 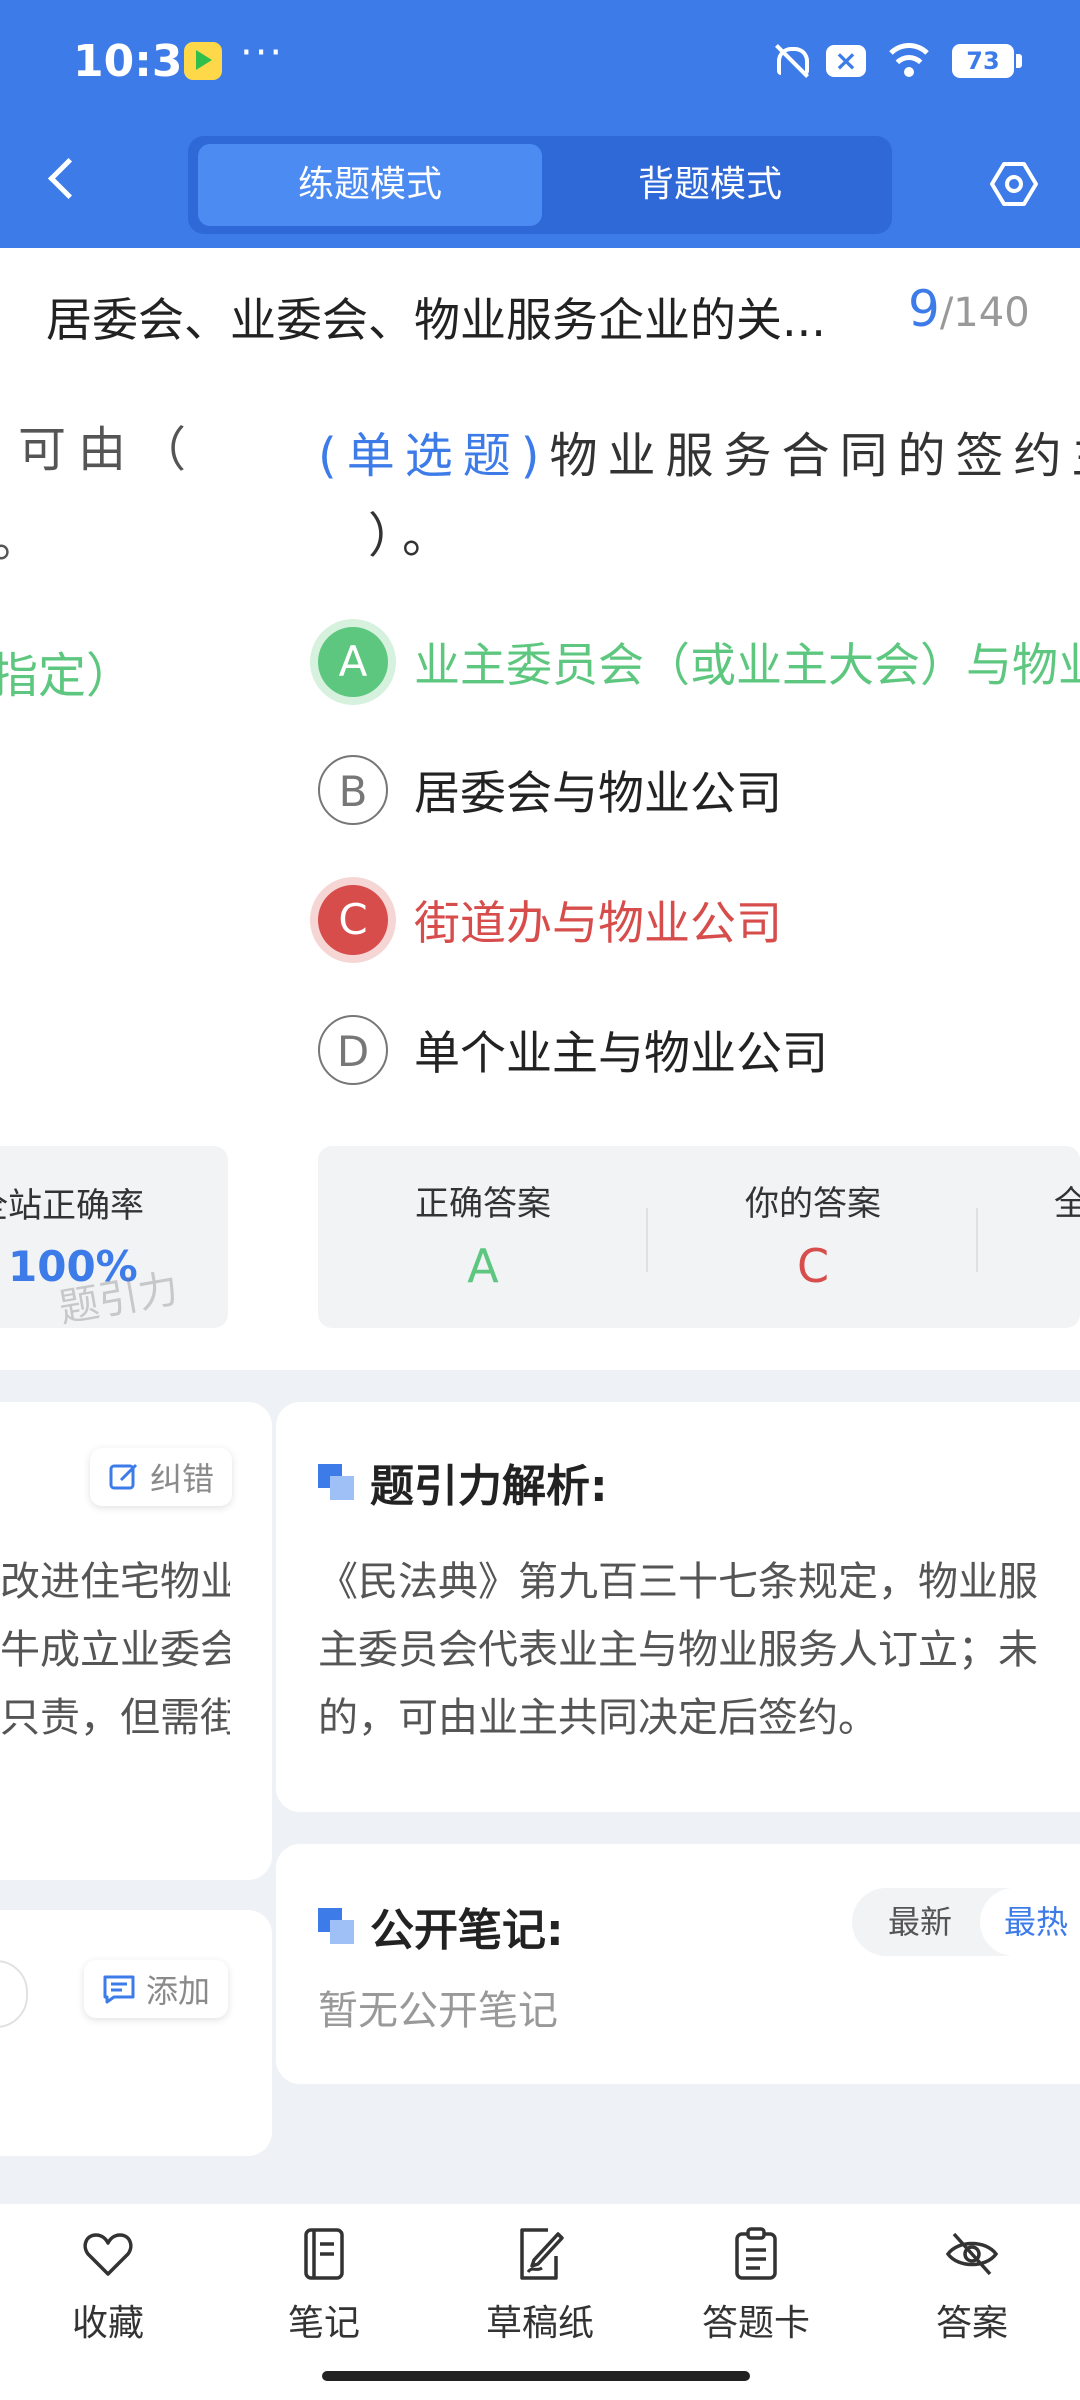 What do you see at coordinates (72, 1206) in the screenshot?
I see `accuracy-label: 全站正确率` at bounding box center [72, 1206].